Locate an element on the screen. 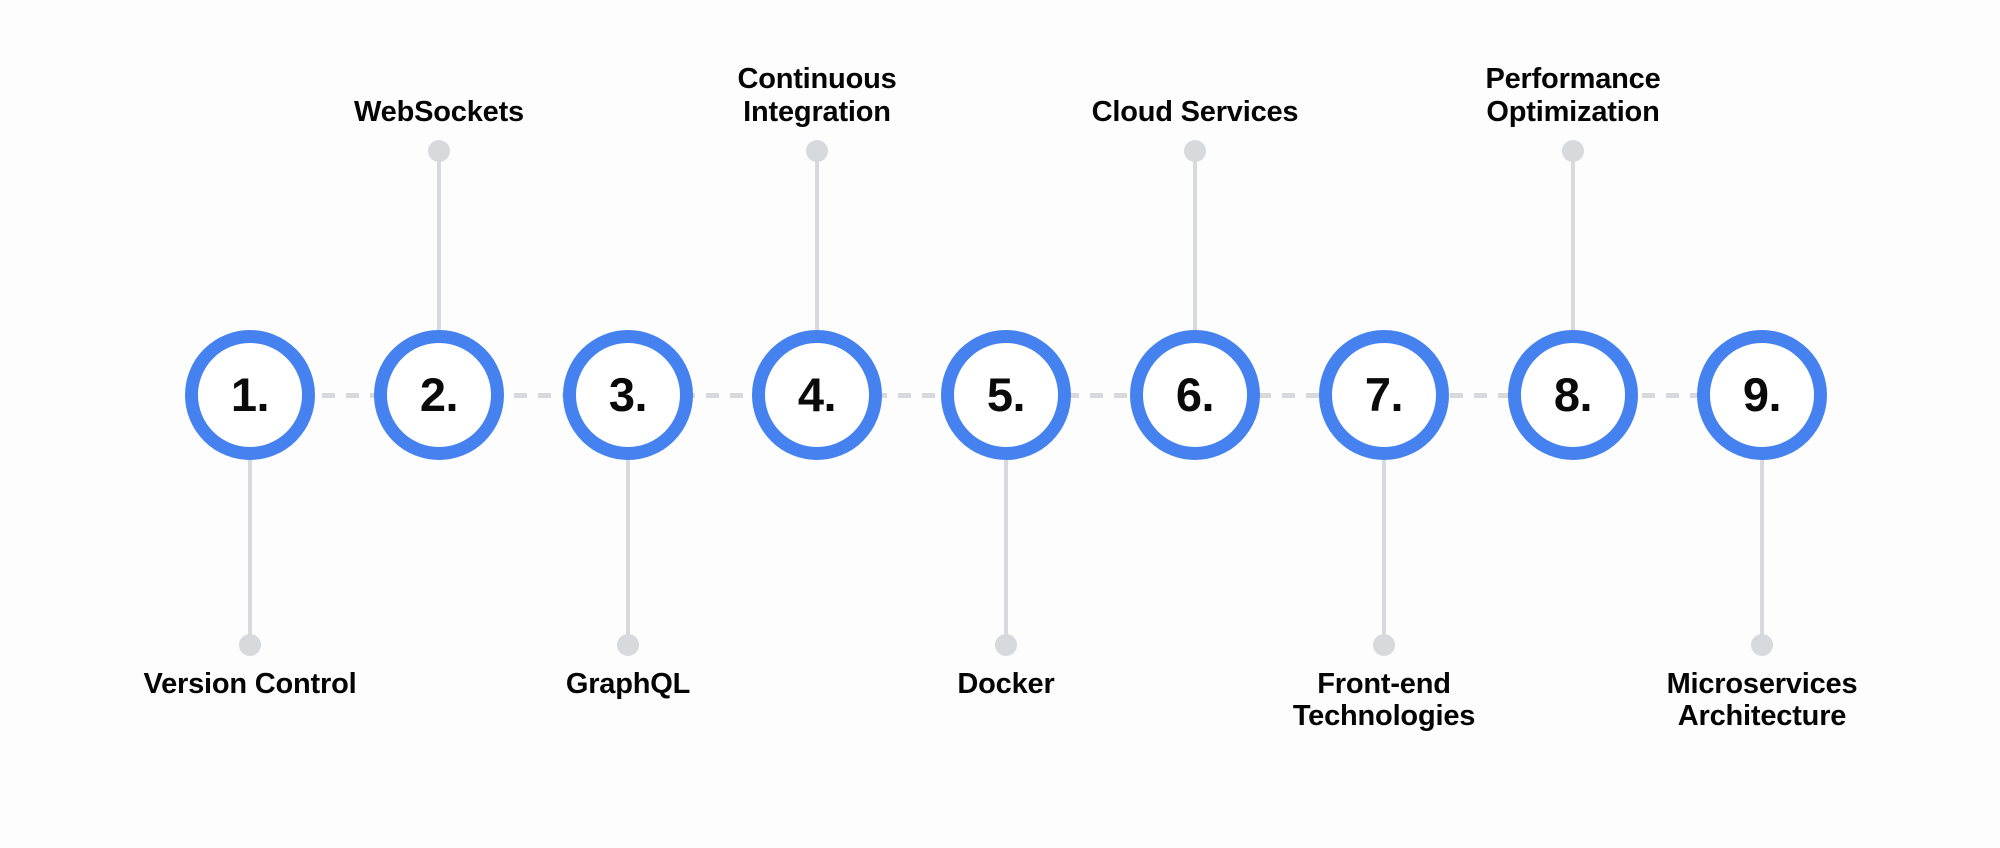  step-4-number: 4. is located at coordinates (817, 394).